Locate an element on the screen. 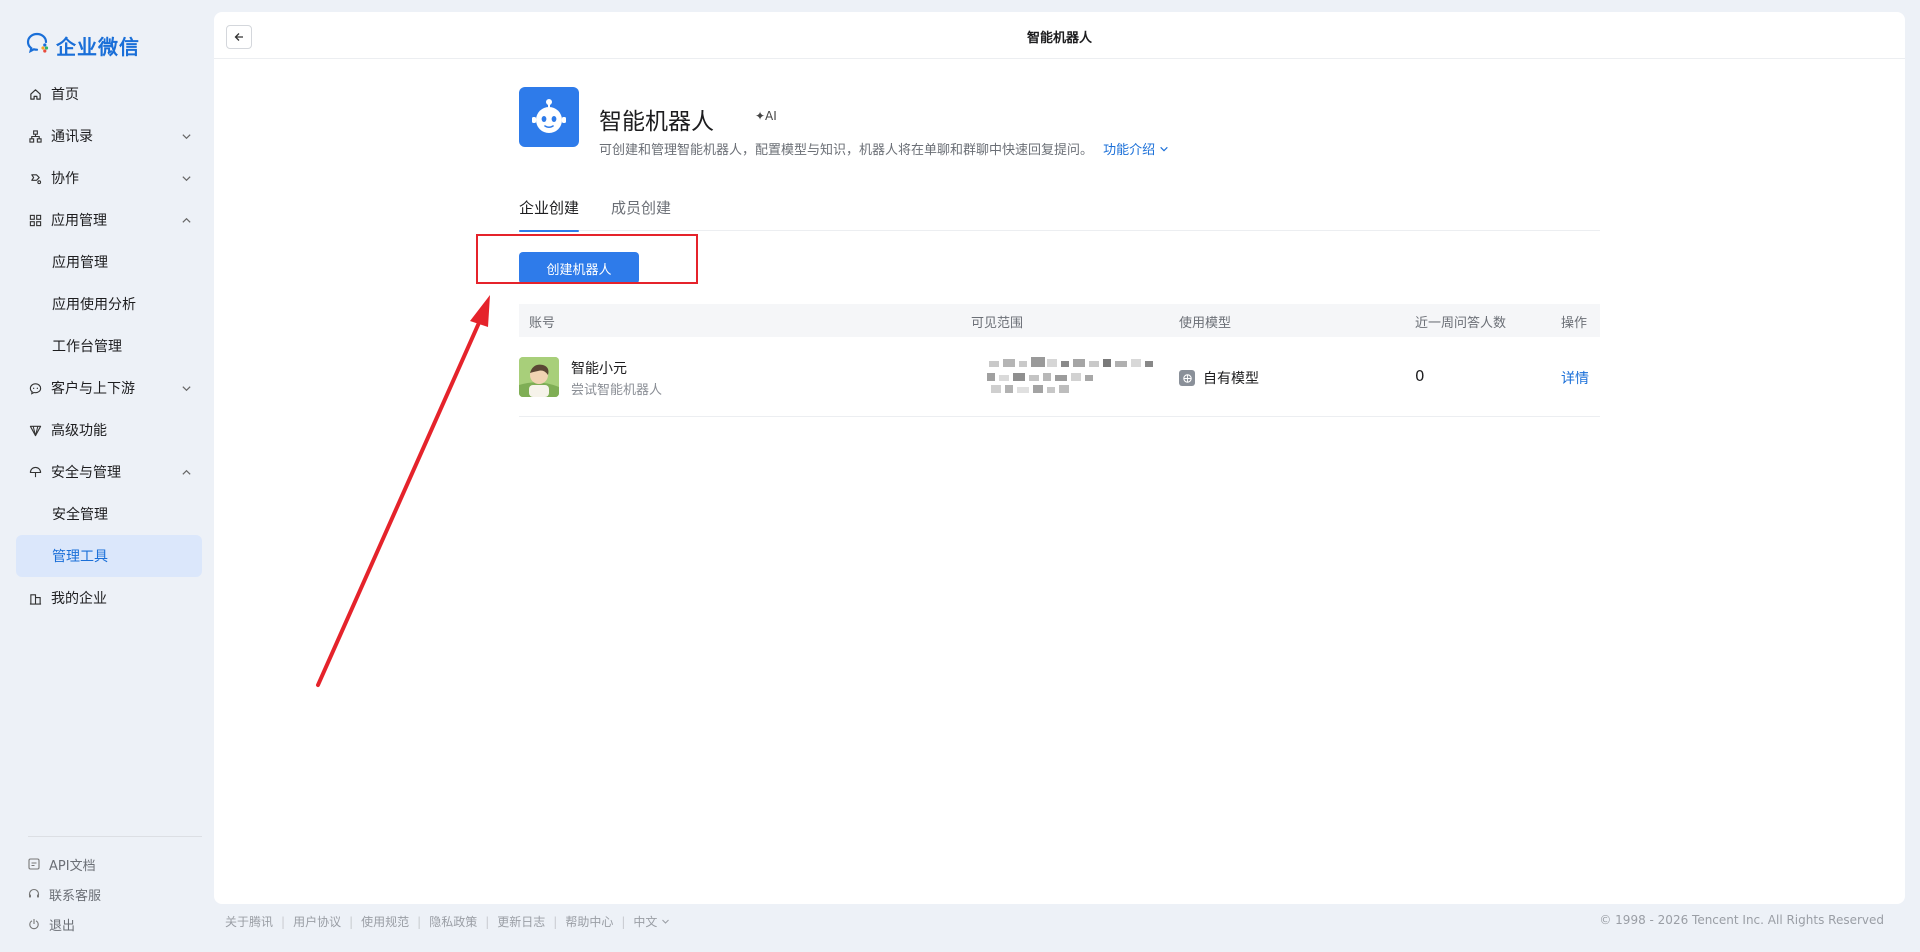  sidebar-divider is located at coordinates (115, 836).